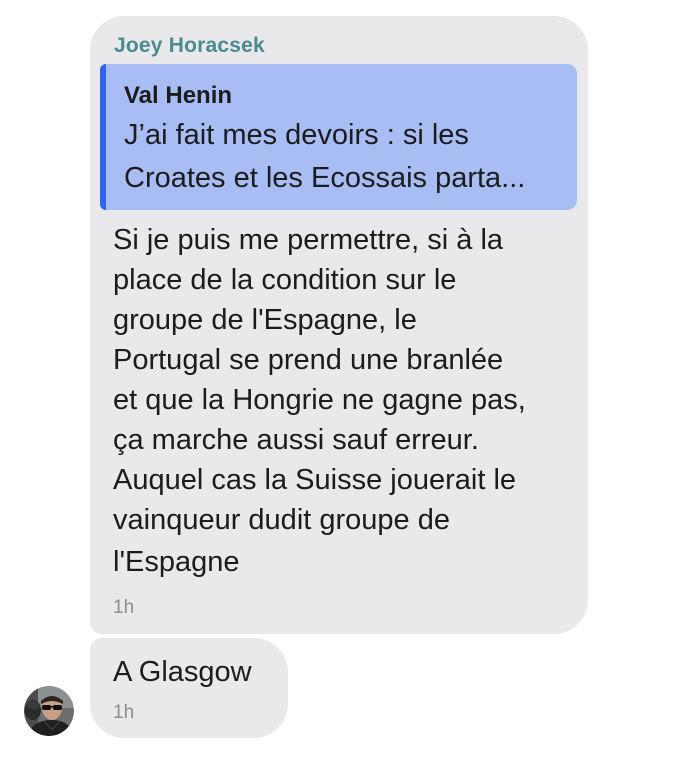 The image size is (700, 763). What do you see at coordinates (319, 400) in the screenshot?
I see `message-text-line: et que la Hongrie ne gagne pas,` at bounding box center [319, 400].